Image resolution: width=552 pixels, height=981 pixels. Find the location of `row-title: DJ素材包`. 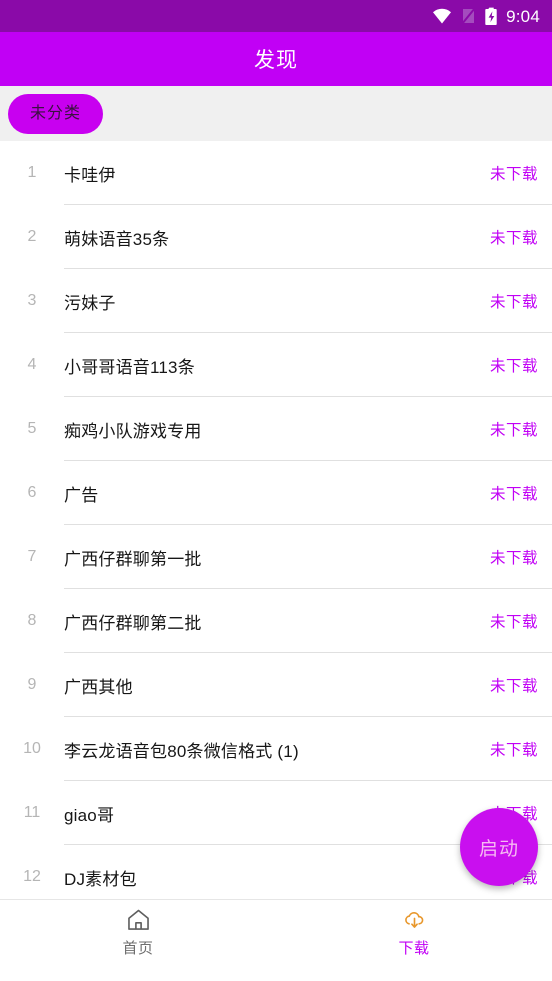

row-title: DJ素材包 is located at coordinates (100, 879).